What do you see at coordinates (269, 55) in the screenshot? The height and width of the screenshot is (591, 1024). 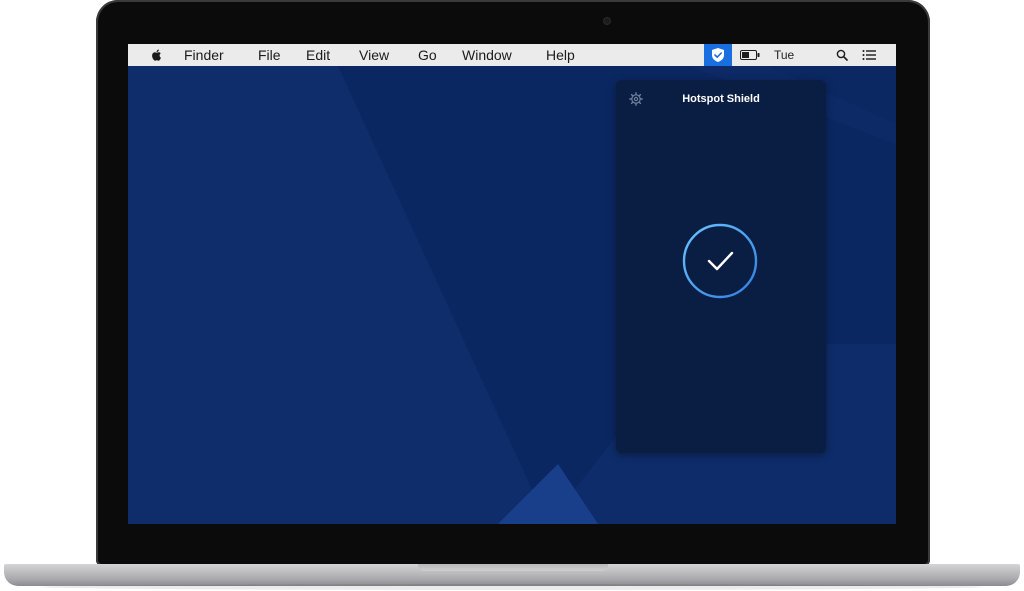 I see `menu-file: File` at bounding box center [269, 55].